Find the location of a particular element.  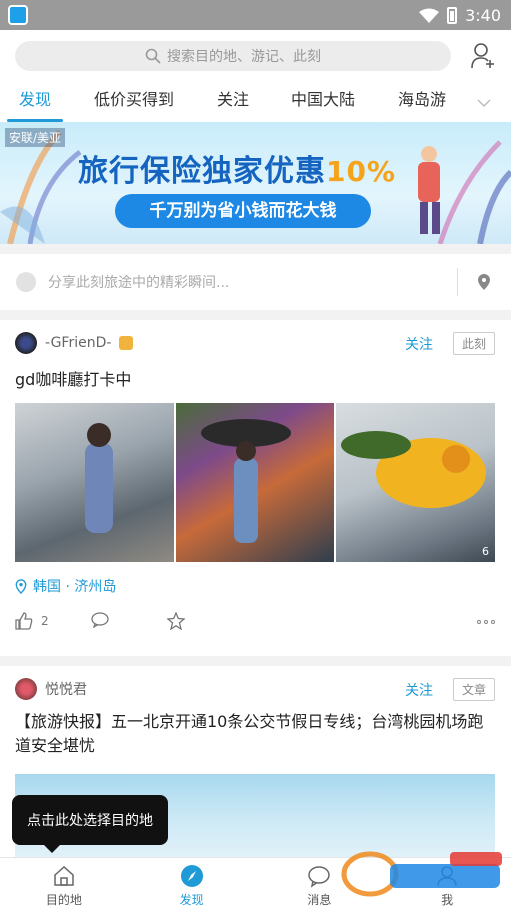

promo-banner: 安联/美亚 旅行保险独家优惠10% 千万别为省小钱而花大钱 is located at coordinates (255, 183).